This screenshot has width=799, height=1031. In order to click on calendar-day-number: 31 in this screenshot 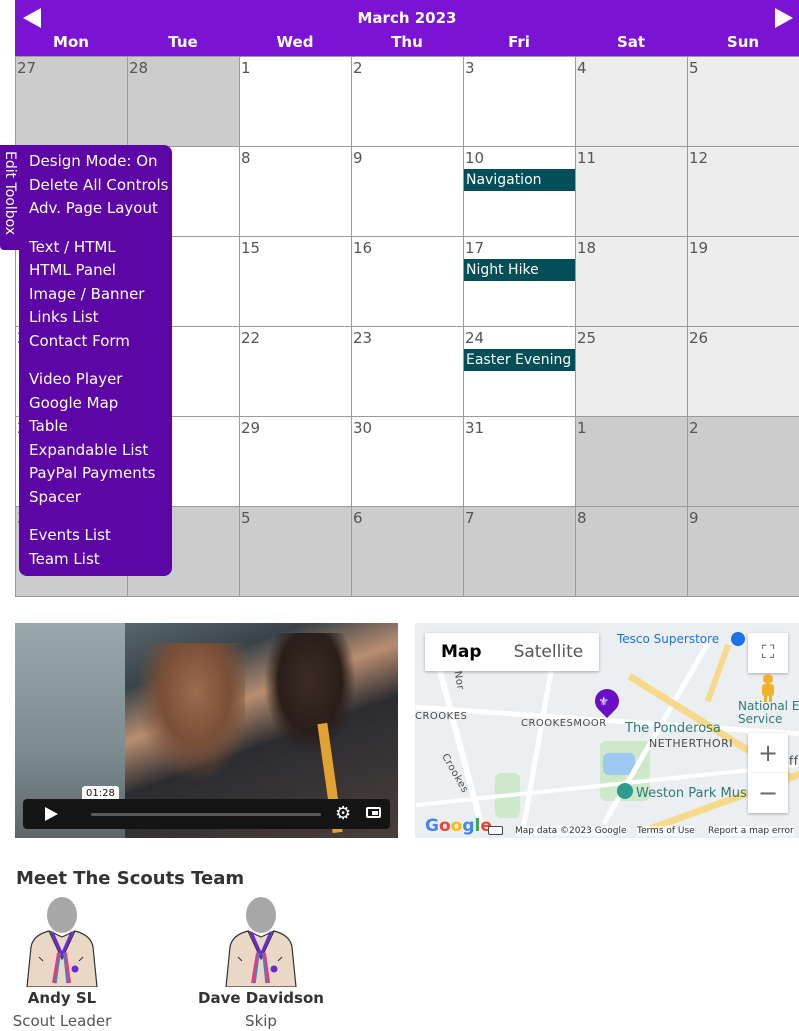, I will do `click(475, 428)`.